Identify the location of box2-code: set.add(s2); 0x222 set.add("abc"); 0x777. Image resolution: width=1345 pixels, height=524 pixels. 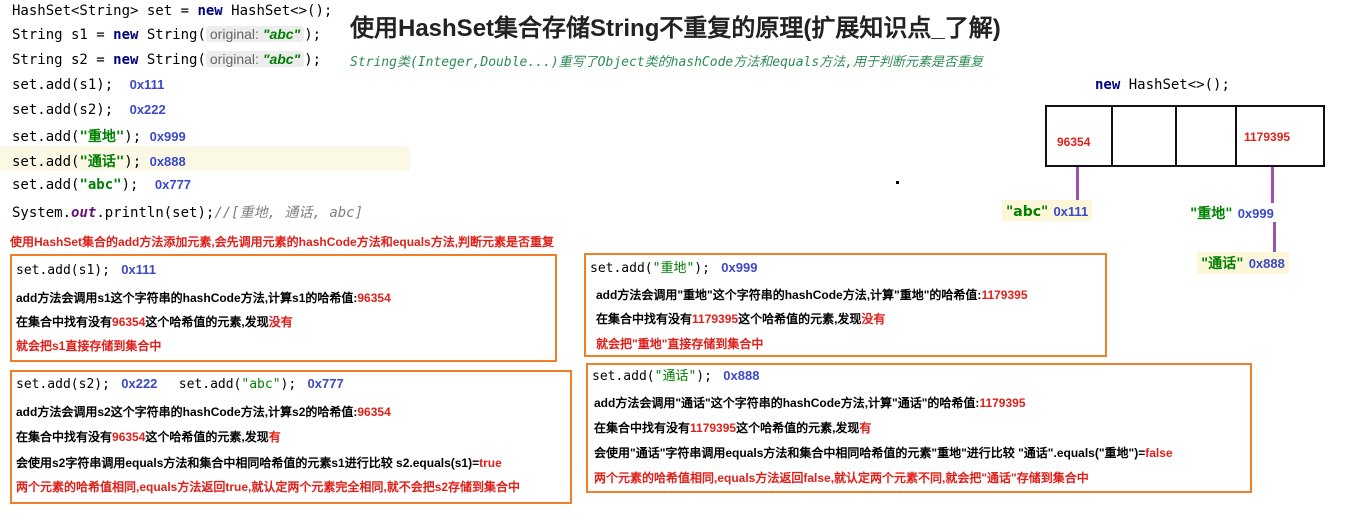
(180, 384).